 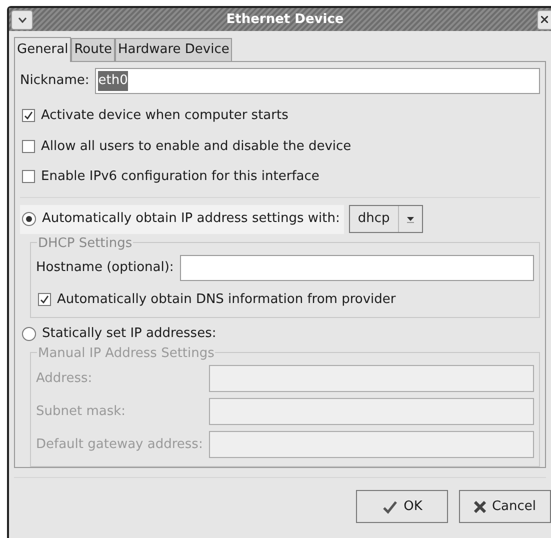 What do you see at coordinates (43, 49) in the screenshot?
I see `tab: General` at bounding box center [43, 49].